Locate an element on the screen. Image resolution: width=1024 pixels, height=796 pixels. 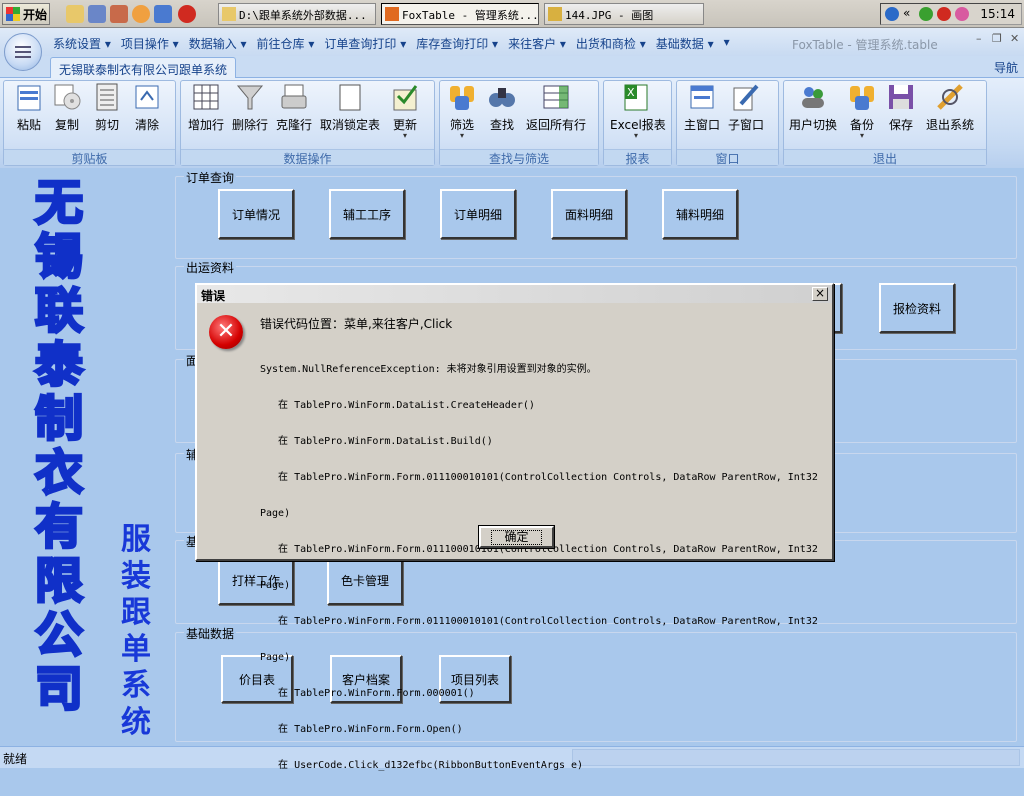
taskbar-button-paint: 144.JPG - 画图 is located at coordinates (624, 14).